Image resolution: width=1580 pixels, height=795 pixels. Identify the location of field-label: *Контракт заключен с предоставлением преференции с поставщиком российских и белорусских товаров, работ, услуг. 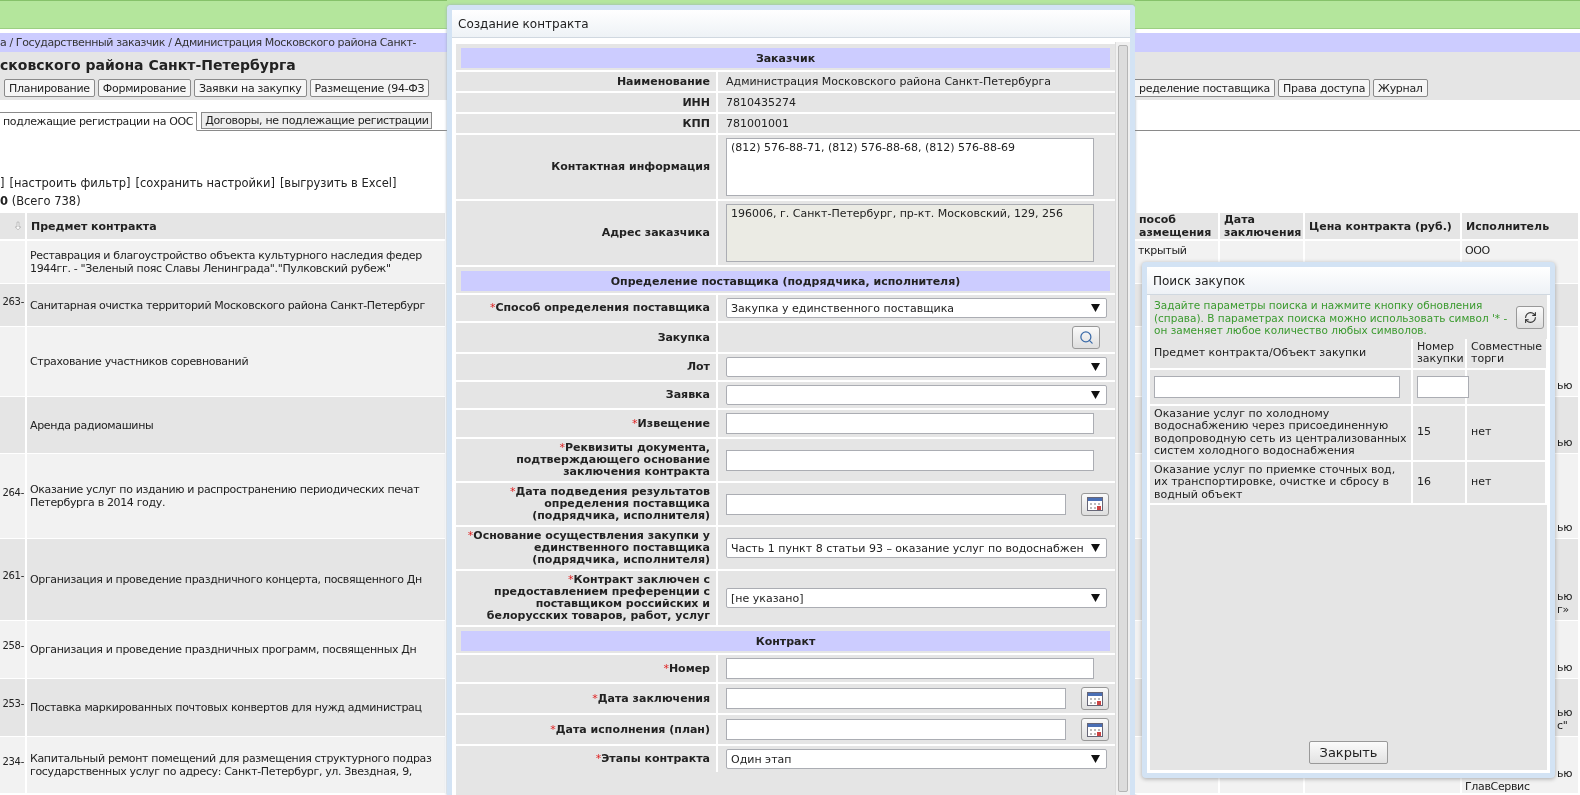
(597, 598).